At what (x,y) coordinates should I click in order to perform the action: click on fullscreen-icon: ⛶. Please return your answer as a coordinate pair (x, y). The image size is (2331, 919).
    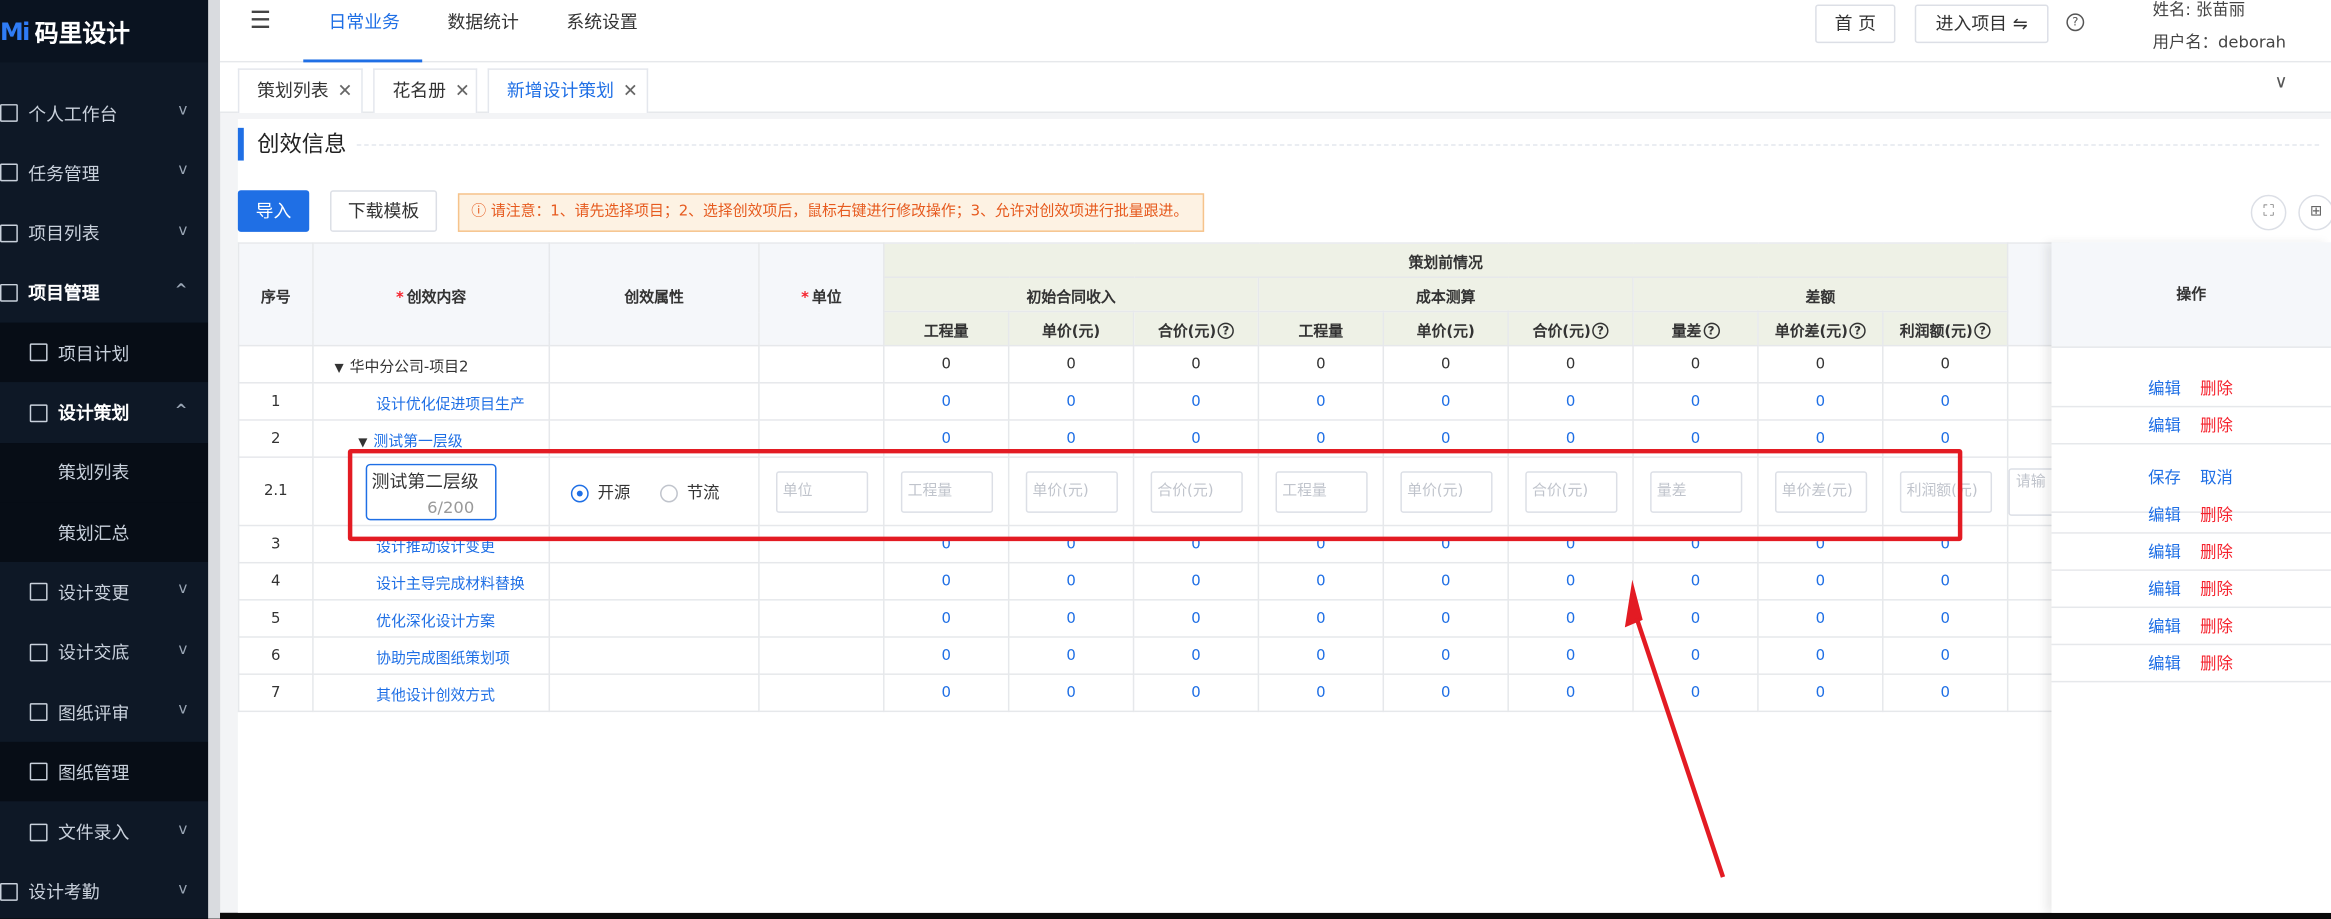
    Looking at the image, I should click on (2268, 212).